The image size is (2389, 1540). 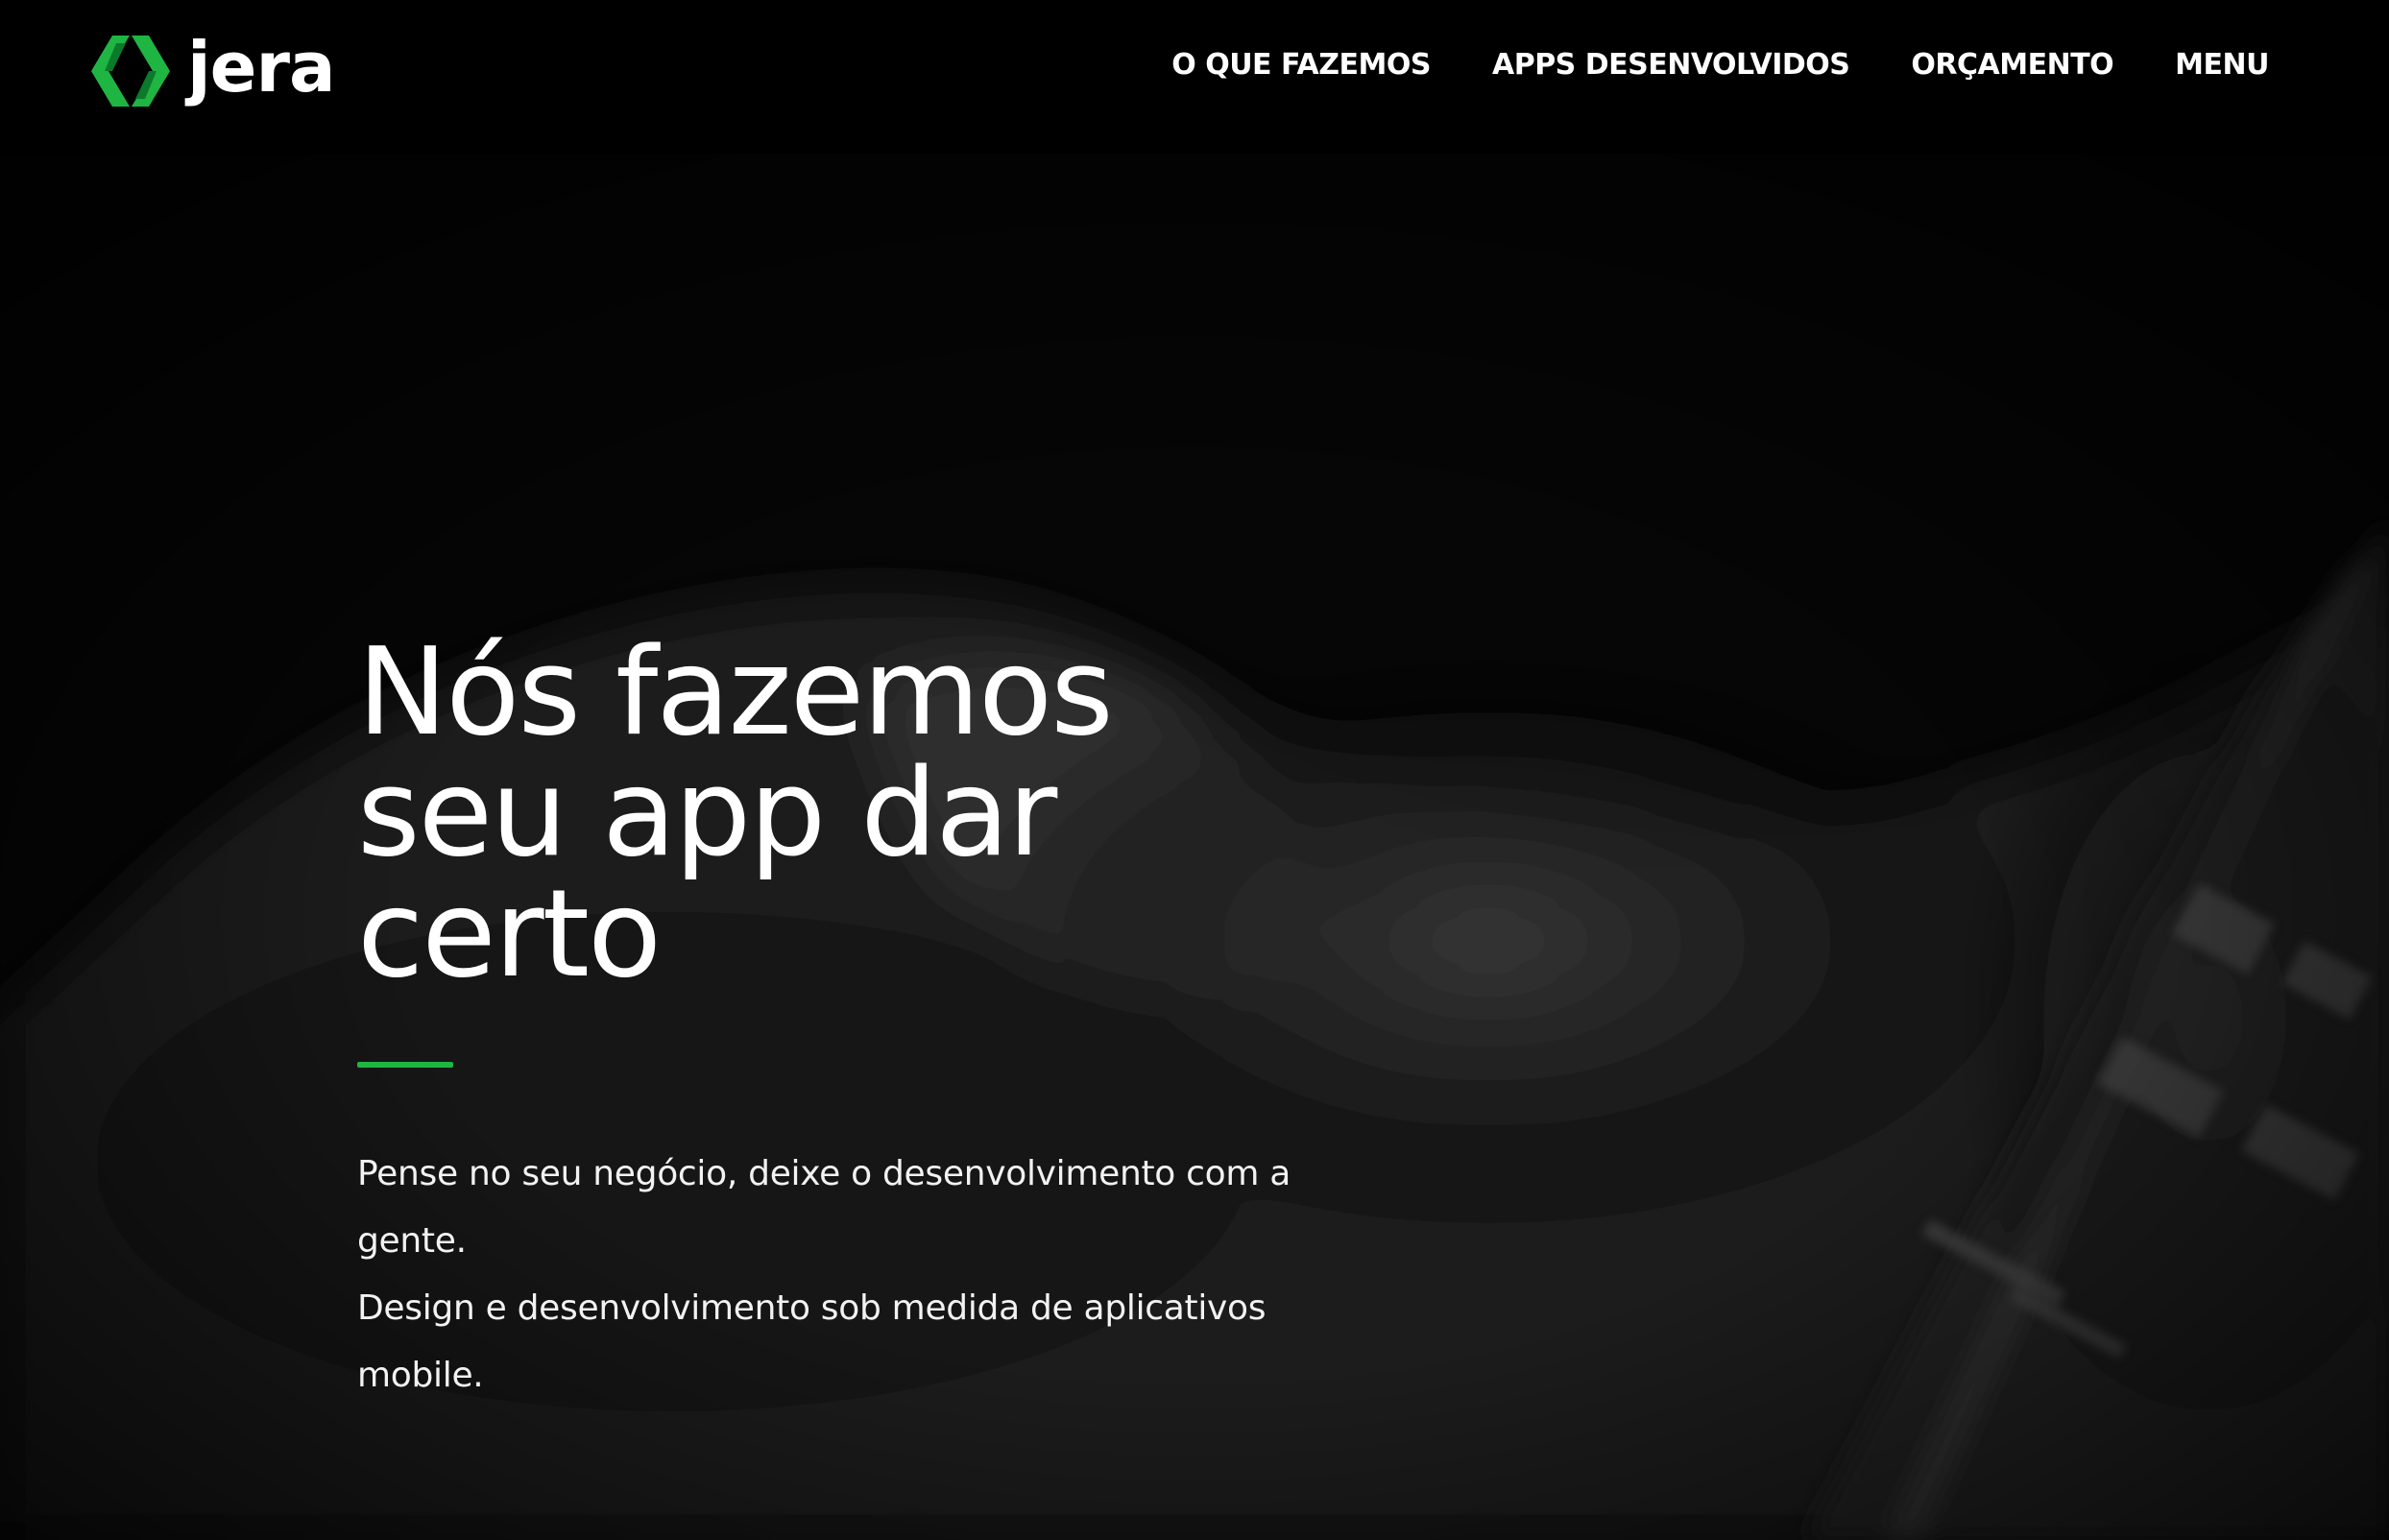 I want to click on nav-item-o-que-fazemos: O QUE FAZEMOS, so click(x=1301, y=65).